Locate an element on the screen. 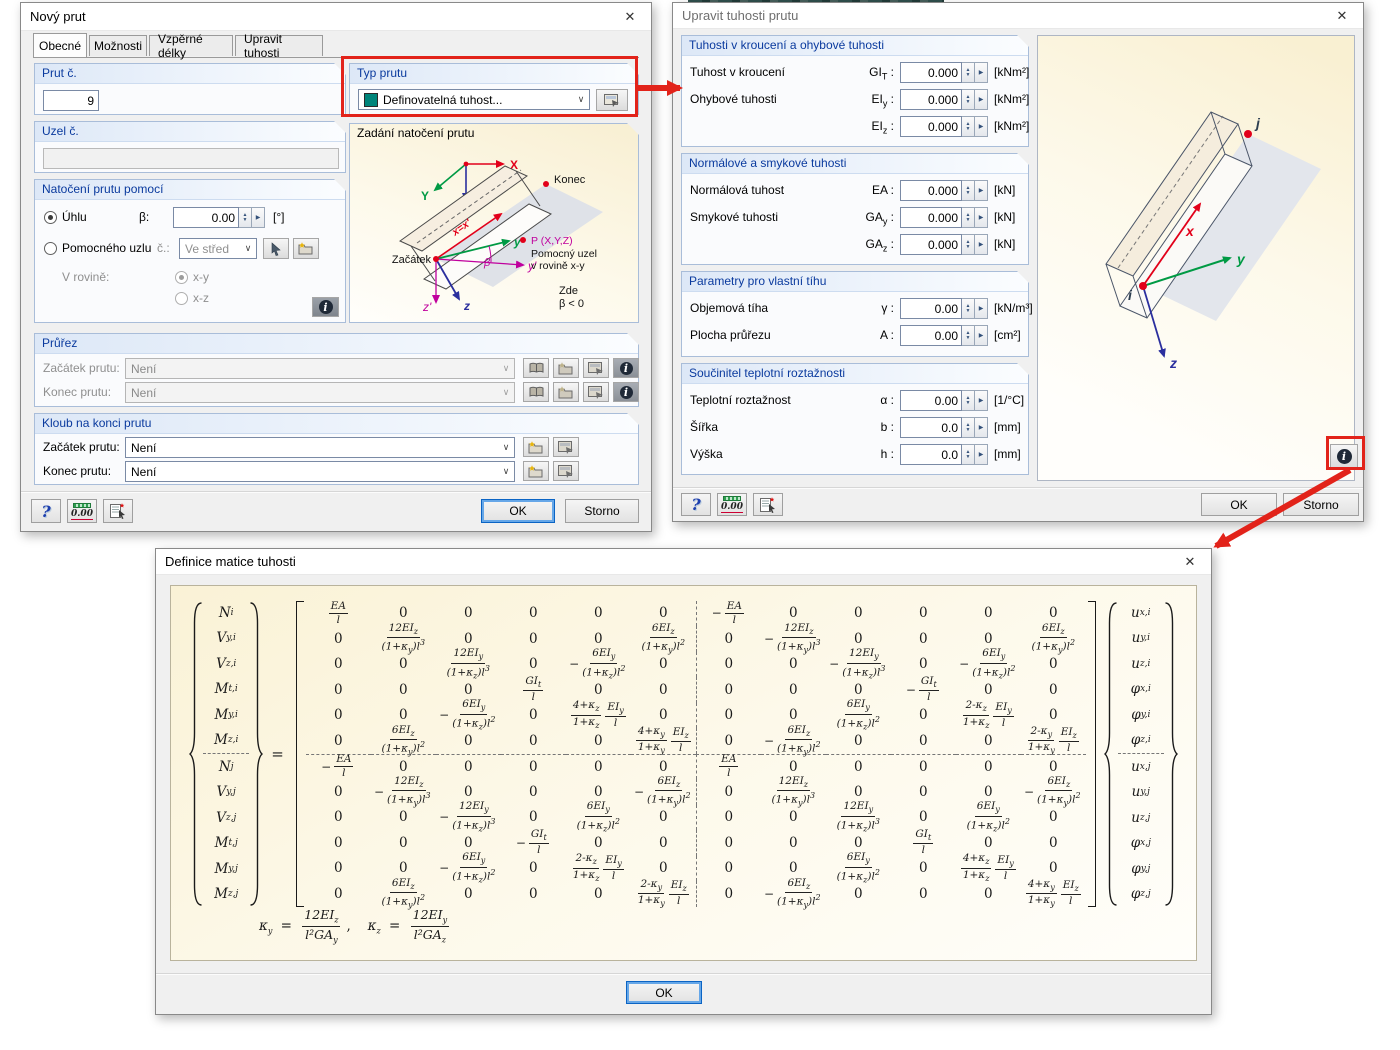 This screenshot has width=1400, height=1050. dialog-new-member-titlebar: Nový prut is located at coordinates (336, 17).